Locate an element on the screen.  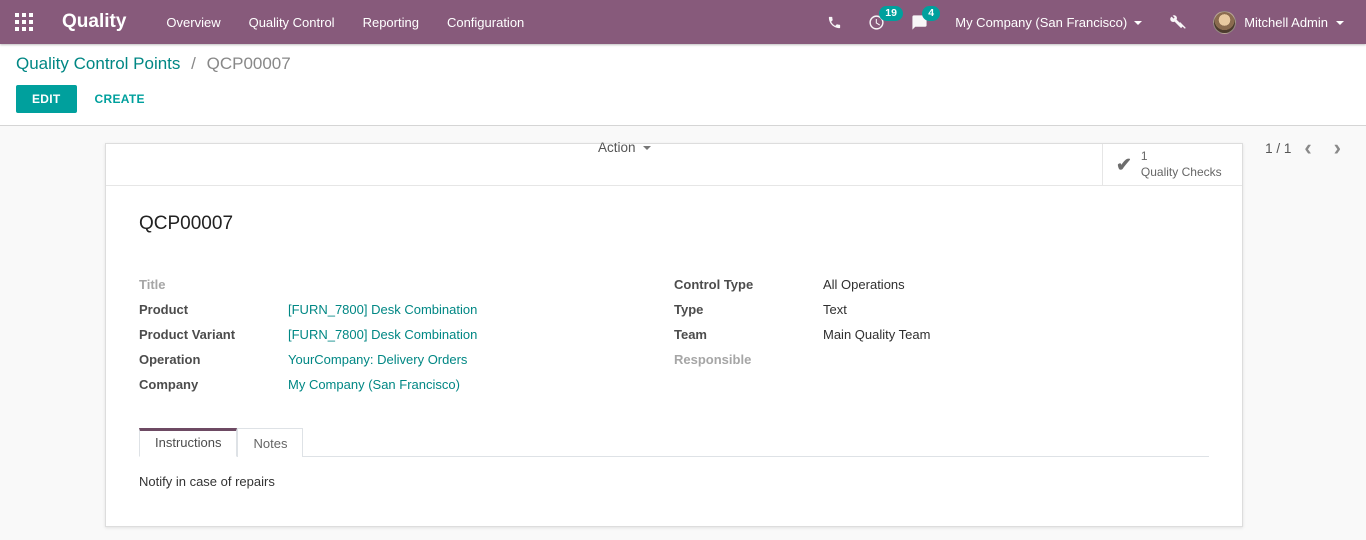
field-row-product: Product [FURN_7800] Desk Combination is located at coordinates (406, 309).